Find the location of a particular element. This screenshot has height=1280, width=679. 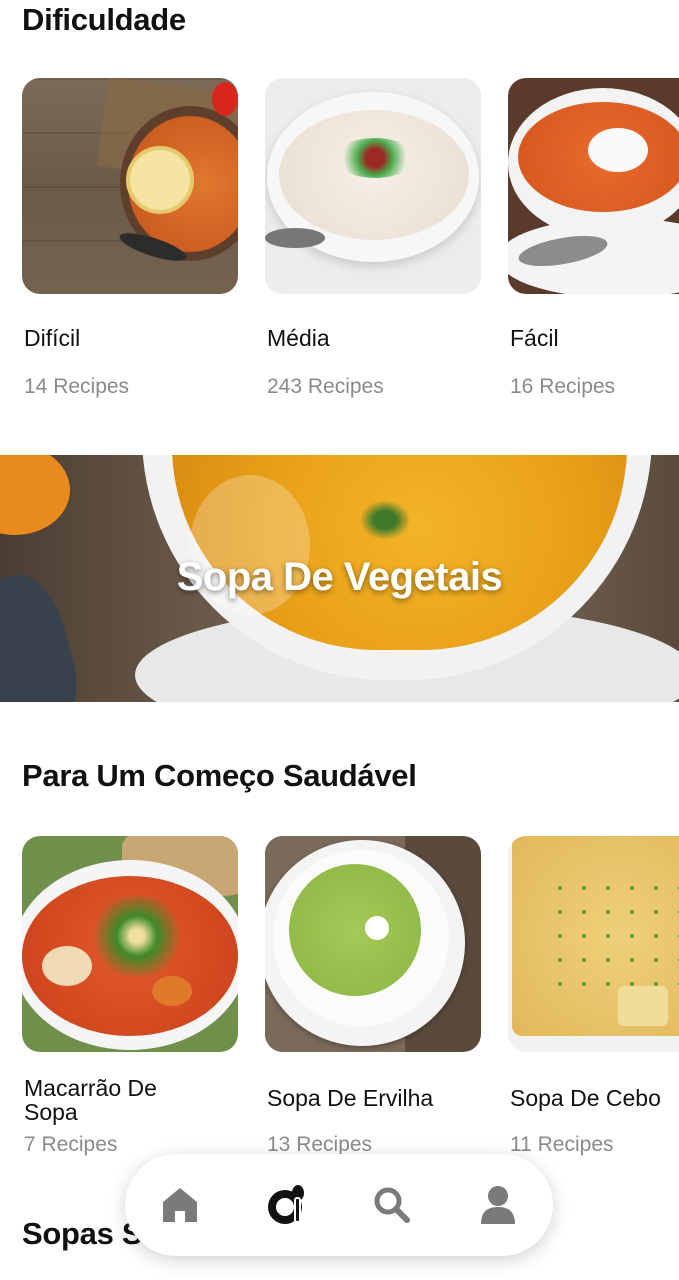

recipe-count: 7 Recipes is located at coordinates (71, 1144).